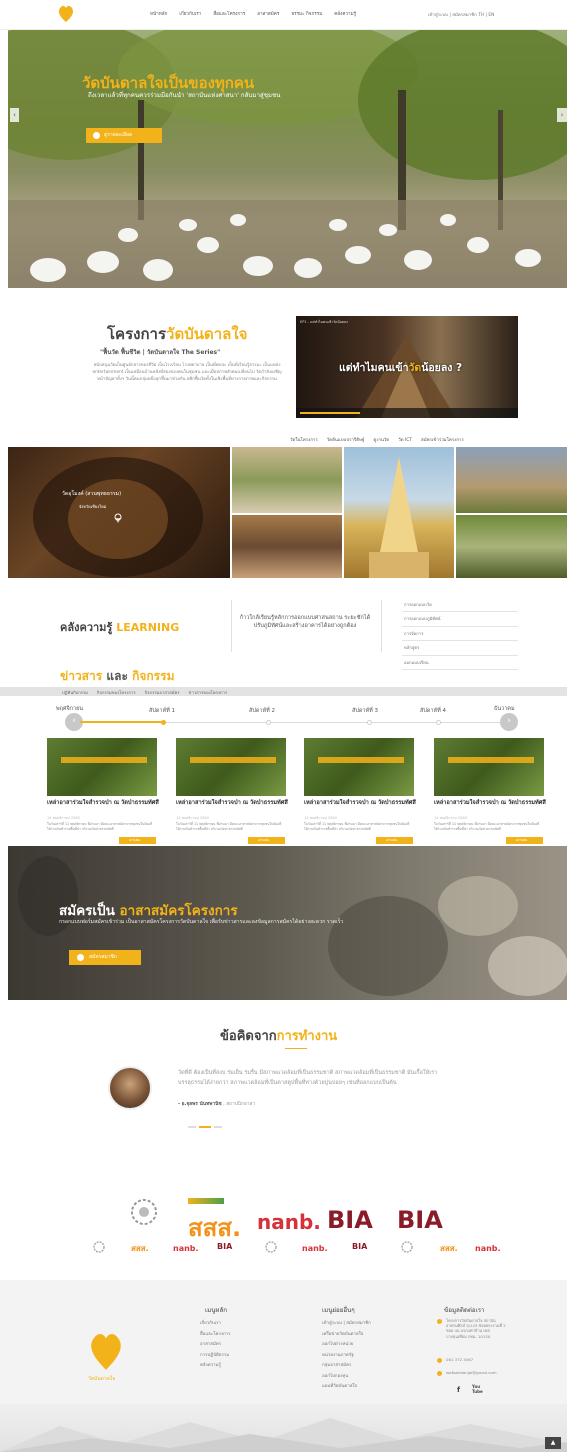  Describe the element at coordinates (163, 722) in the screenshot. I see `timeline-dot-active` at that location.